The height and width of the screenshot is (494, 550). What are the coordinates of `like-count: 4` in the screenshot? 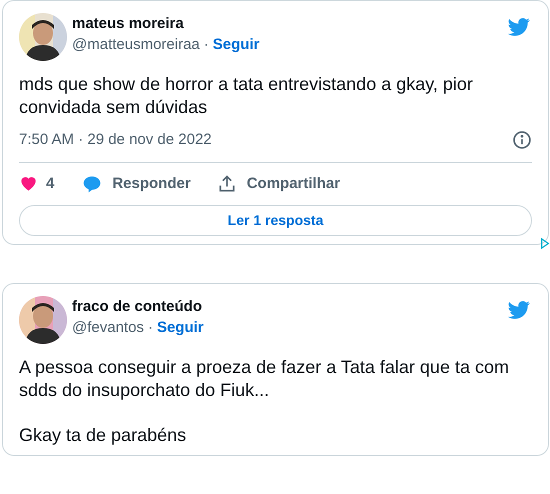 It's located at (50, 184).